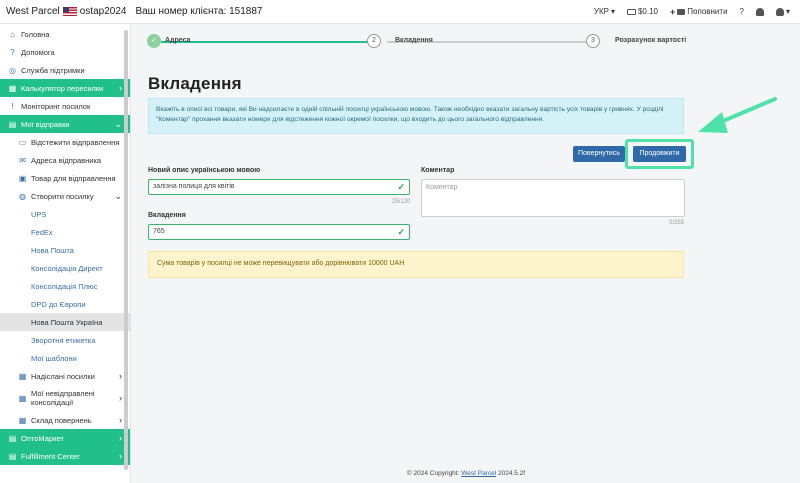 Image resolution: width=800 pixels, height=483 pixels. I want to click on sidebar-item-track: ▭ Відстежити відправлення, so click(65, 142).